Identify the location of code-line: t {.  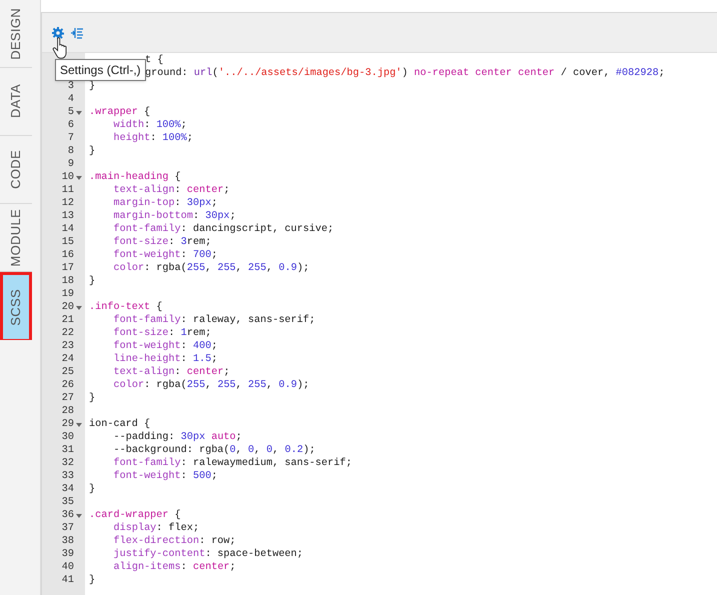
(154, 60).